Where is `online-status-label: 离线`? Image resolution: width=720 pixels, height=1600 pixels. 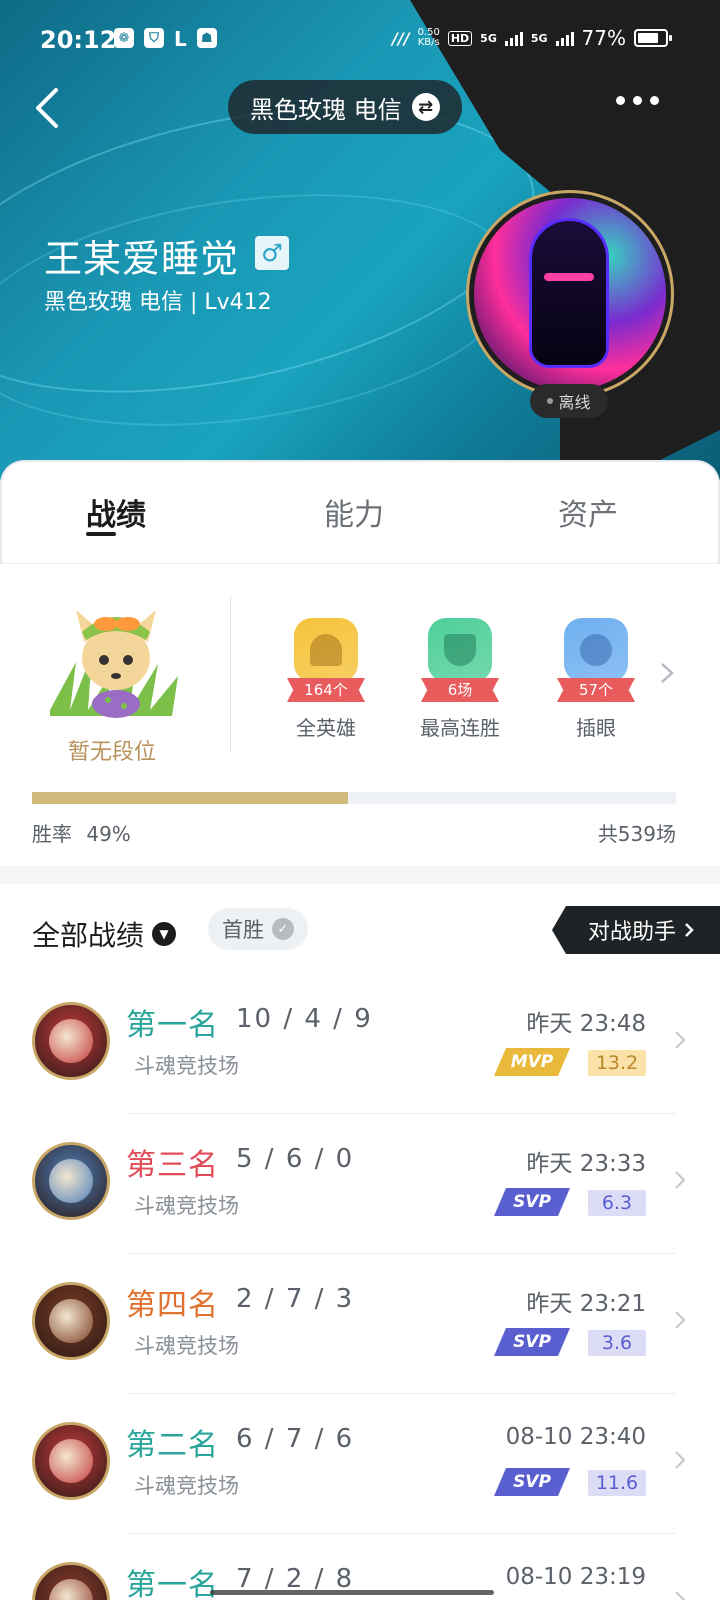
online-status-label: 离线 is located at coordinates (574, 402).